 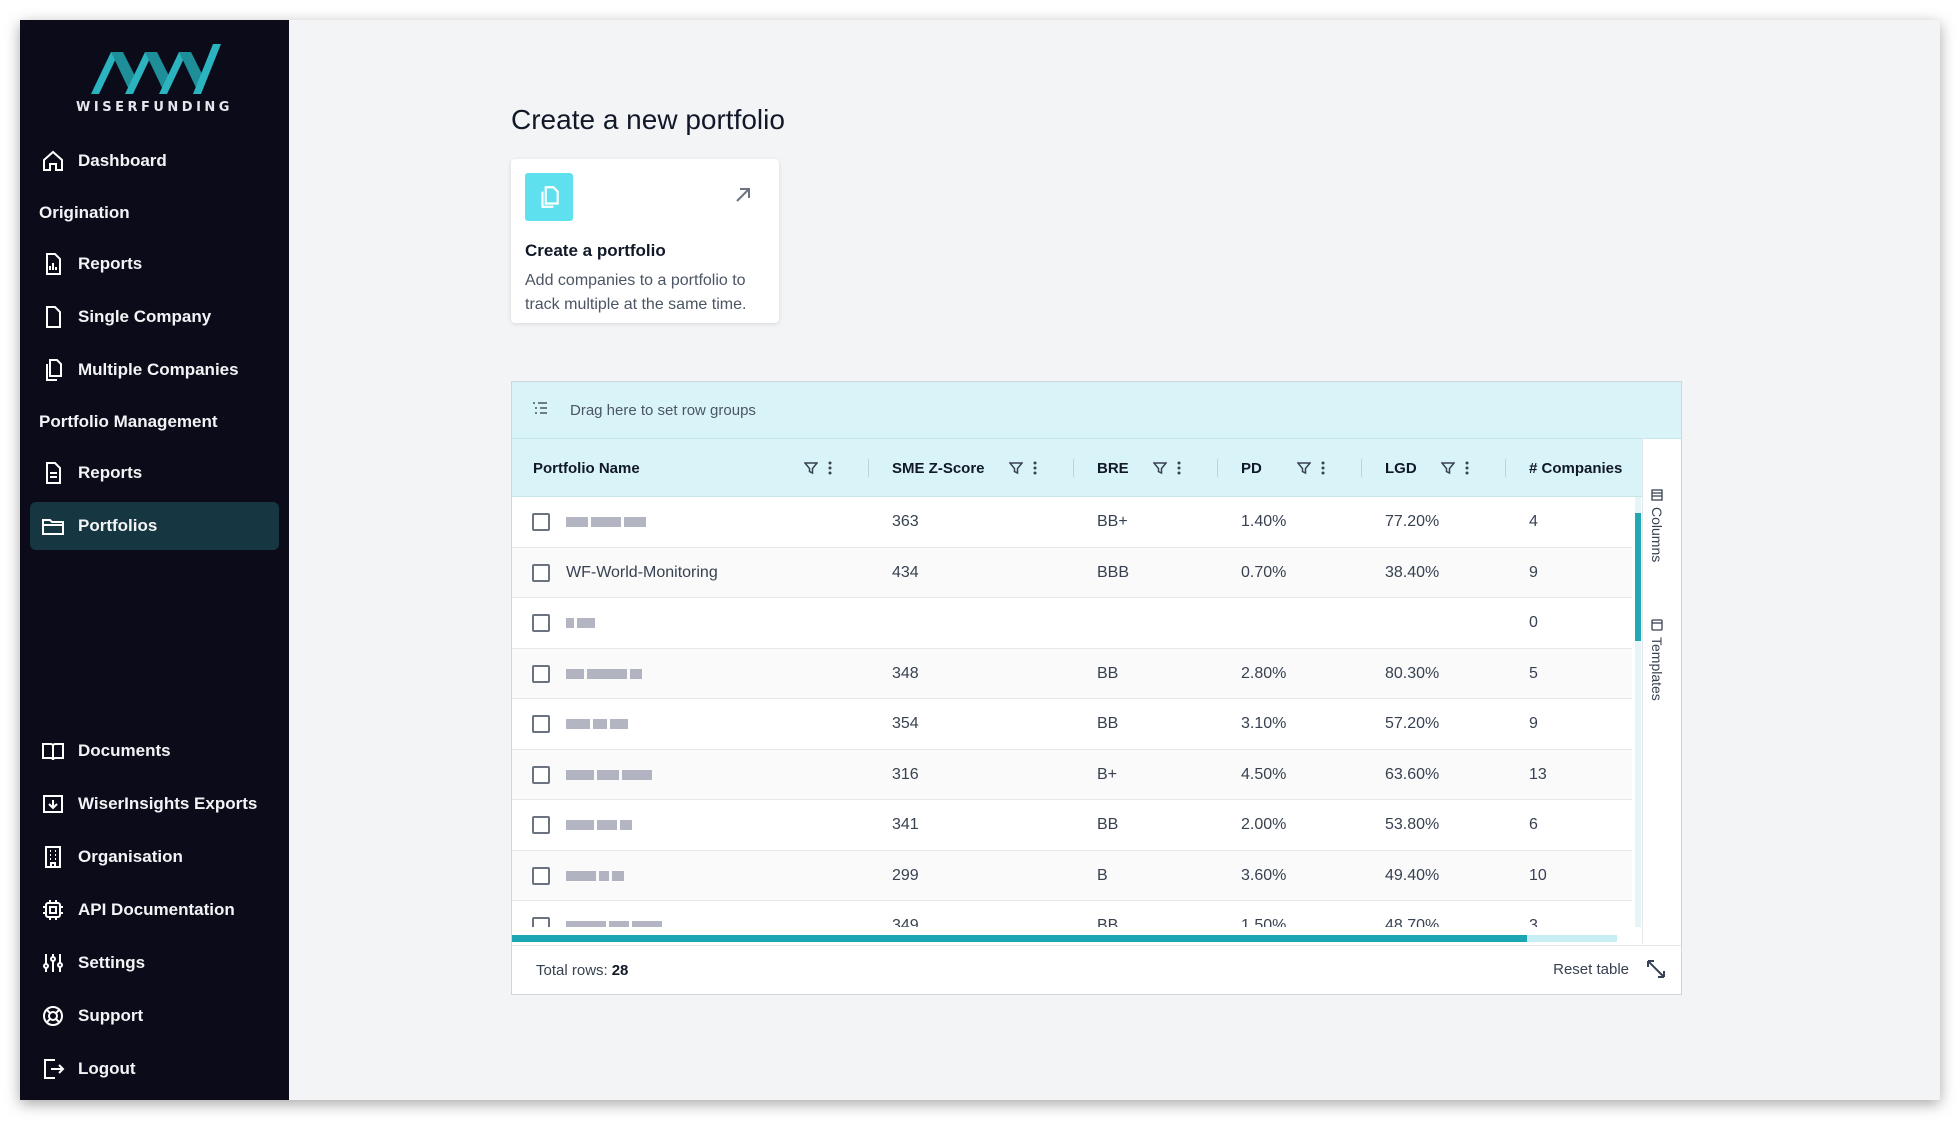 What do you see at coordinates (1251, 468) in the screenshot?
I see `column-header-pd: PD` at bounding box center [1251, 468].